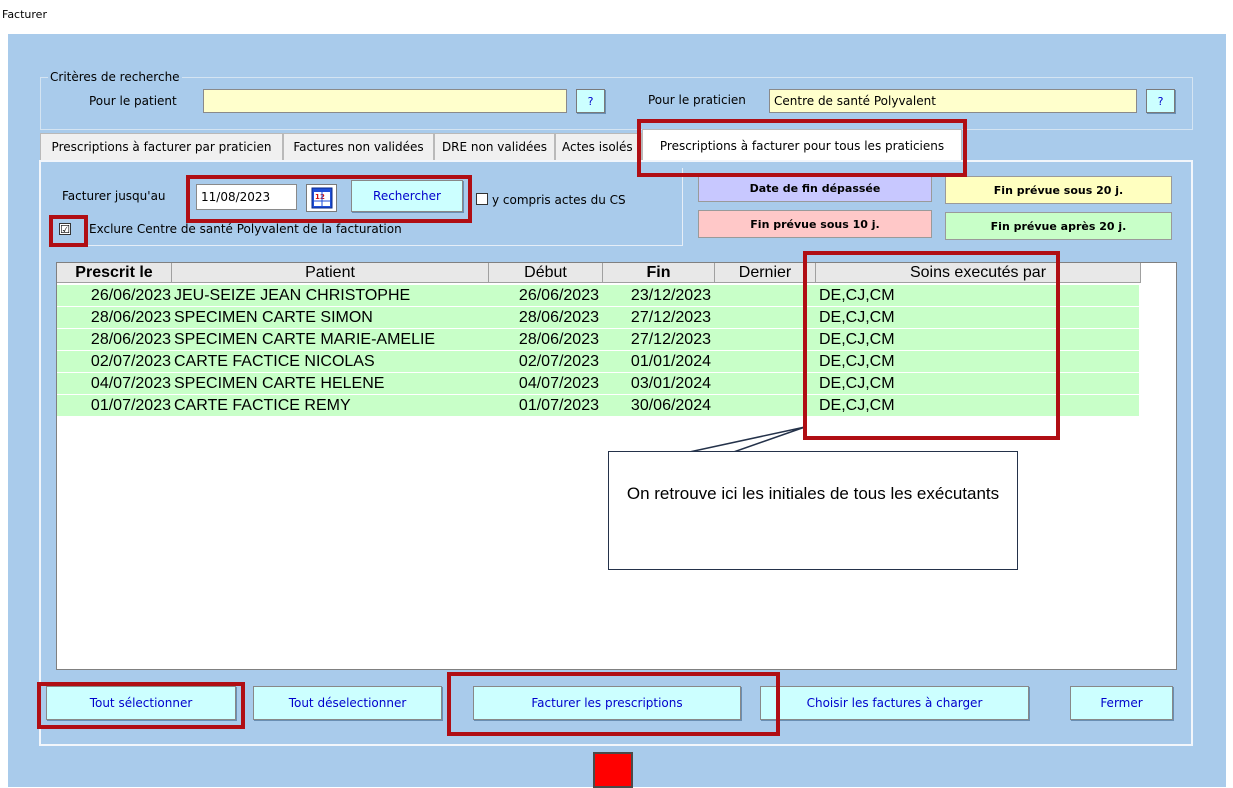 The height and width of the screenshot is (788, 1233). What do you see at coordinates (705, 453) in the screenshot?
I see `callout-join` at bounding box center [705, 453].